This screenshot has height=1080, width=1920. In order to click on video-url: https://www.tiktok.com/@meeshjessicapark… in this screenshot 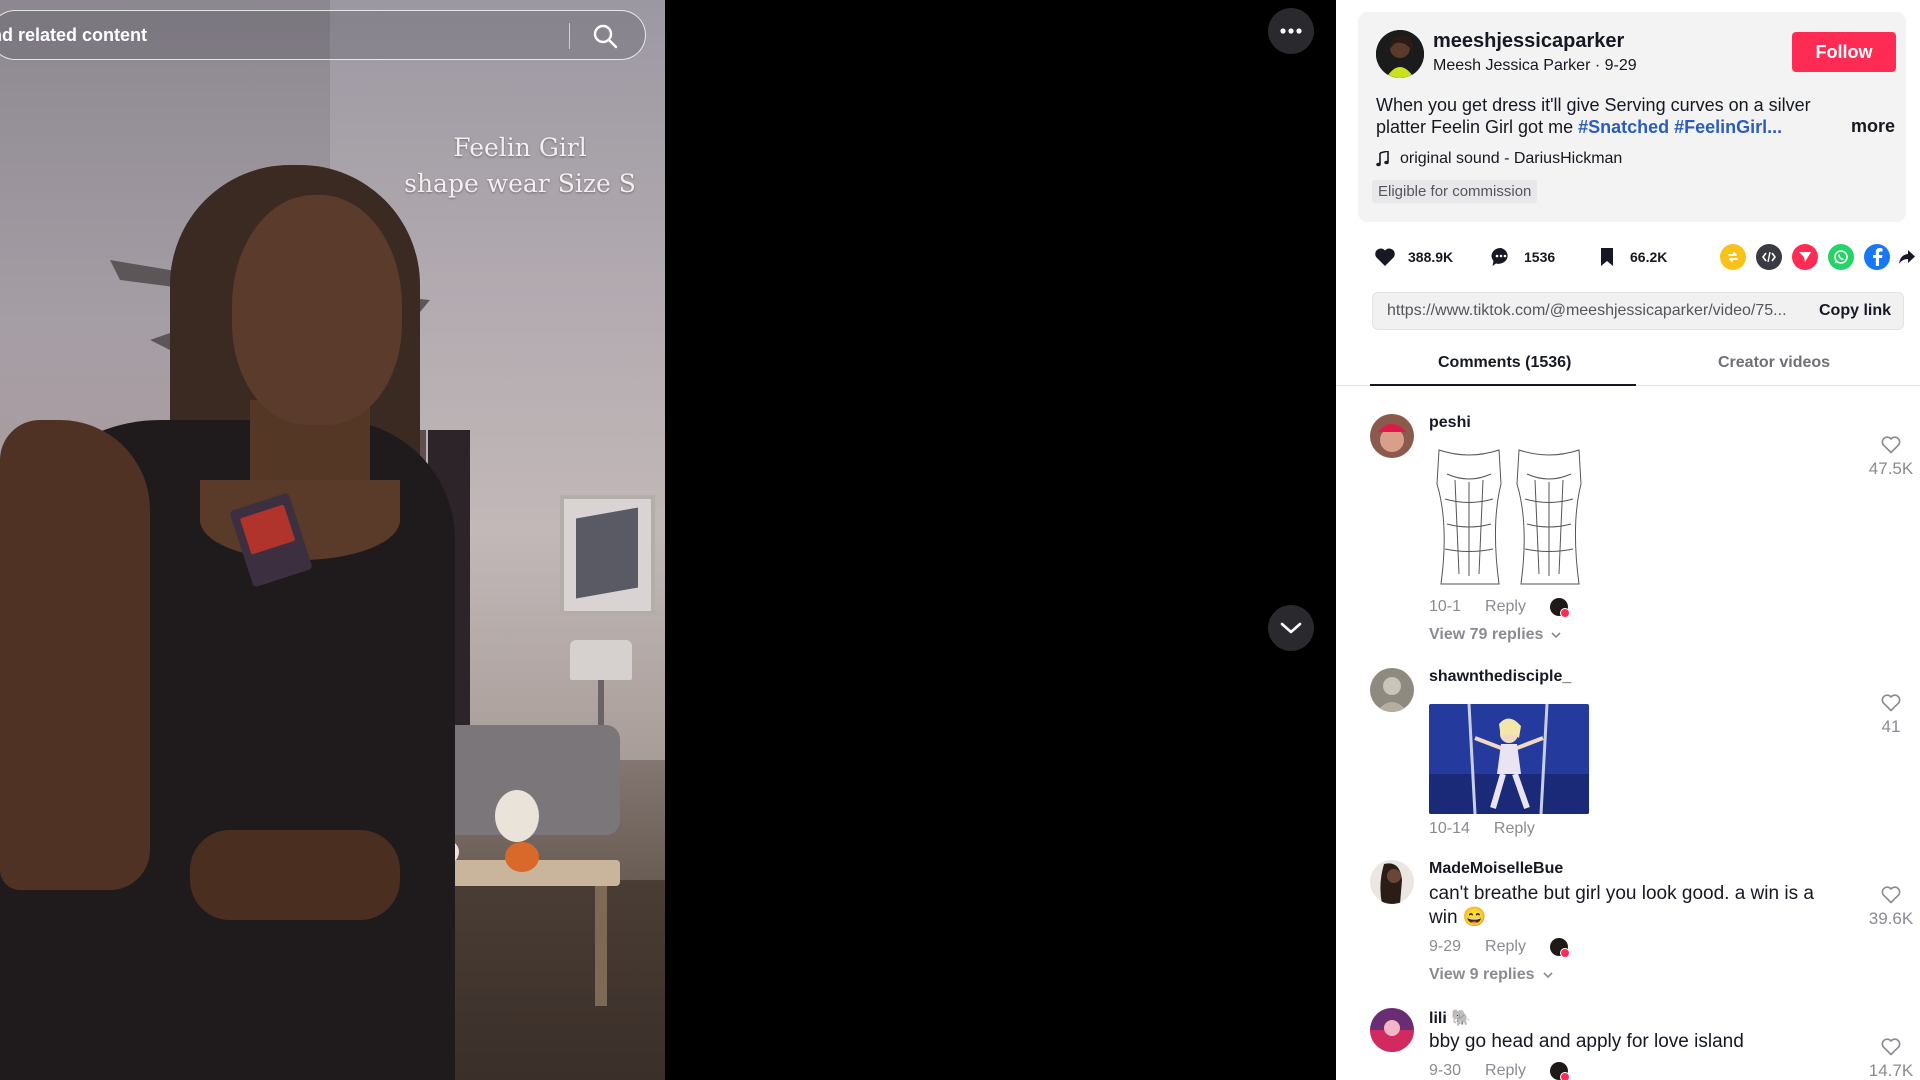, I will do `click(1596, 311)`.